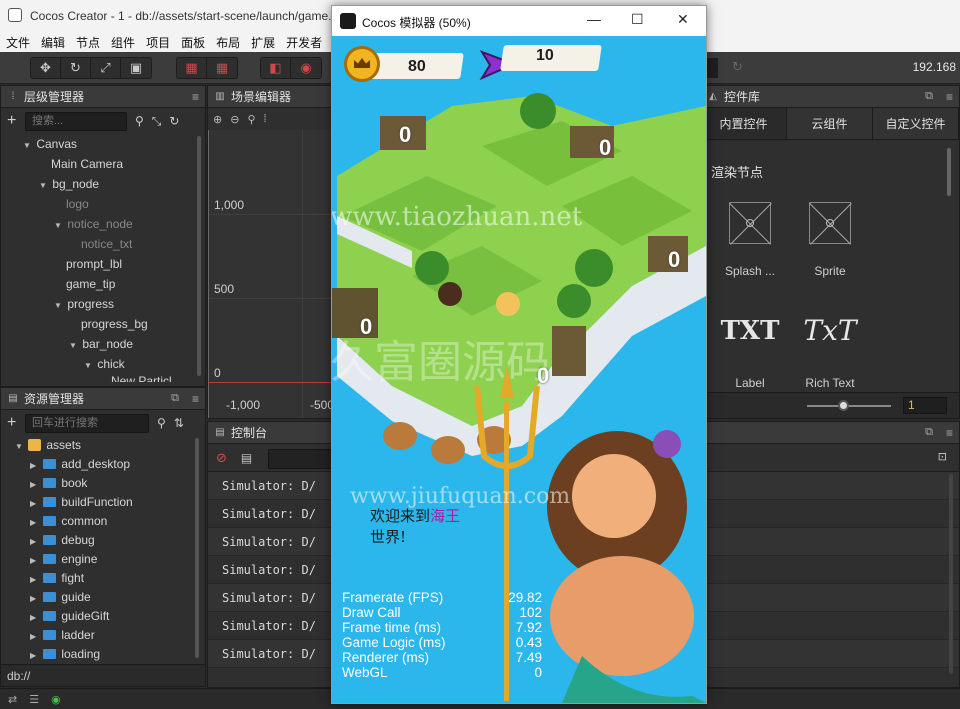 This screenshot has width=960, height=709. What do you see at coordinates (195, 399) in the screenshot?
I see `assets-menu-icon: ≡` at bounding box center [195, 399].